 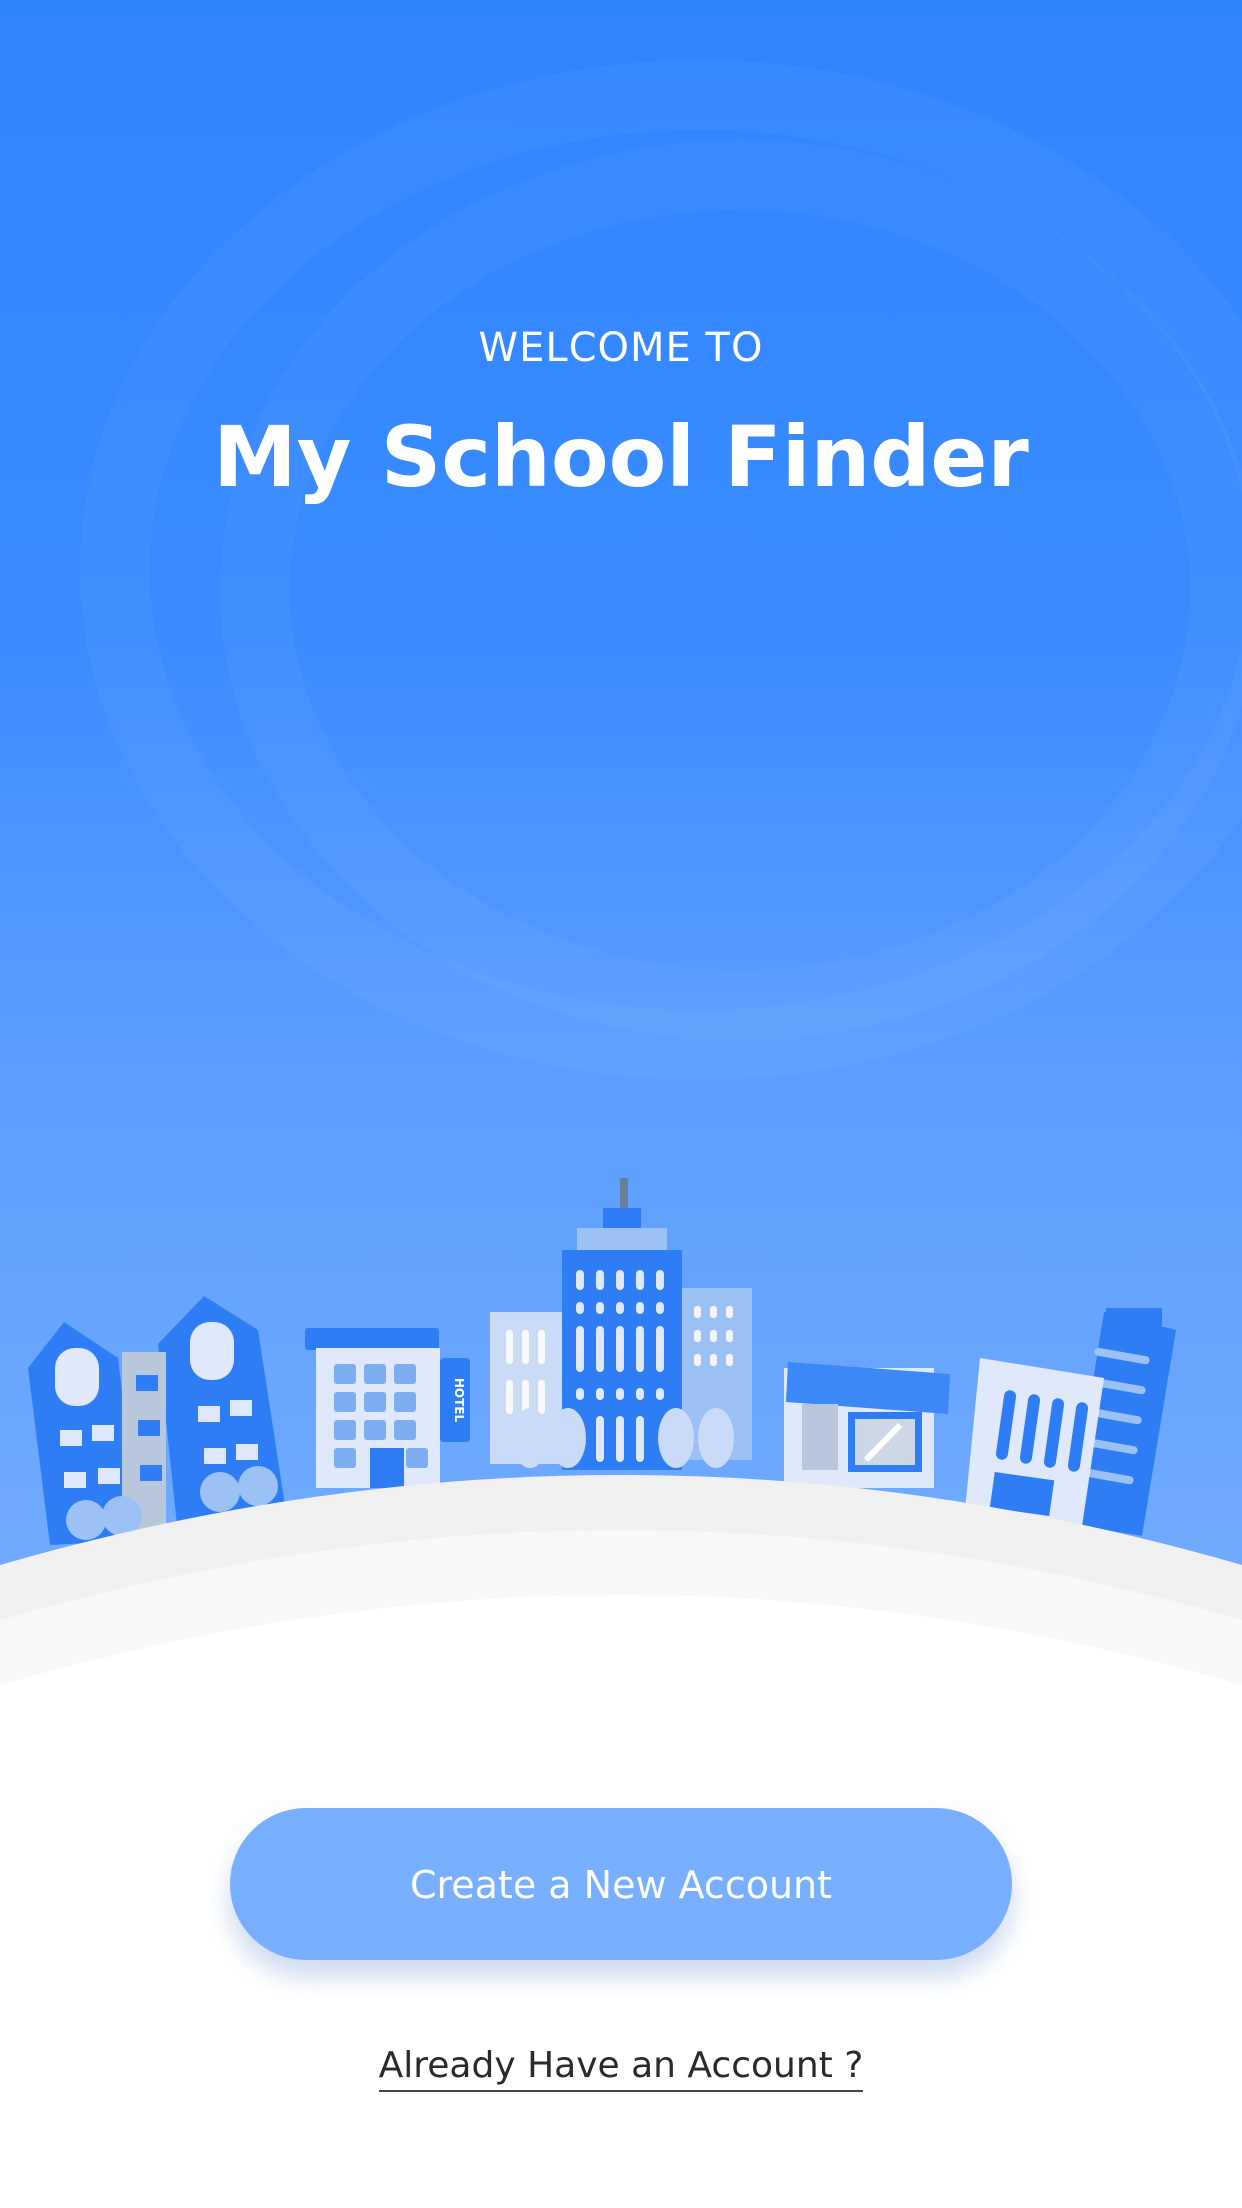 I want to click on hotel-sign: HOTEL, so click(x=459, y=1400).